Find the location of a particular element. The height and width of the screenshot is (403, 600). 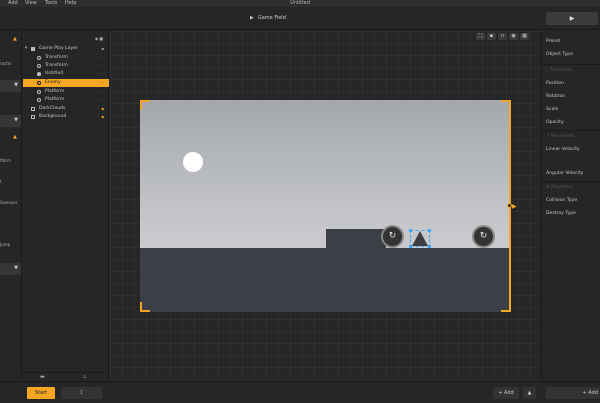

destroy-type-label: Destroy Type is located at coordinates (561, 213).